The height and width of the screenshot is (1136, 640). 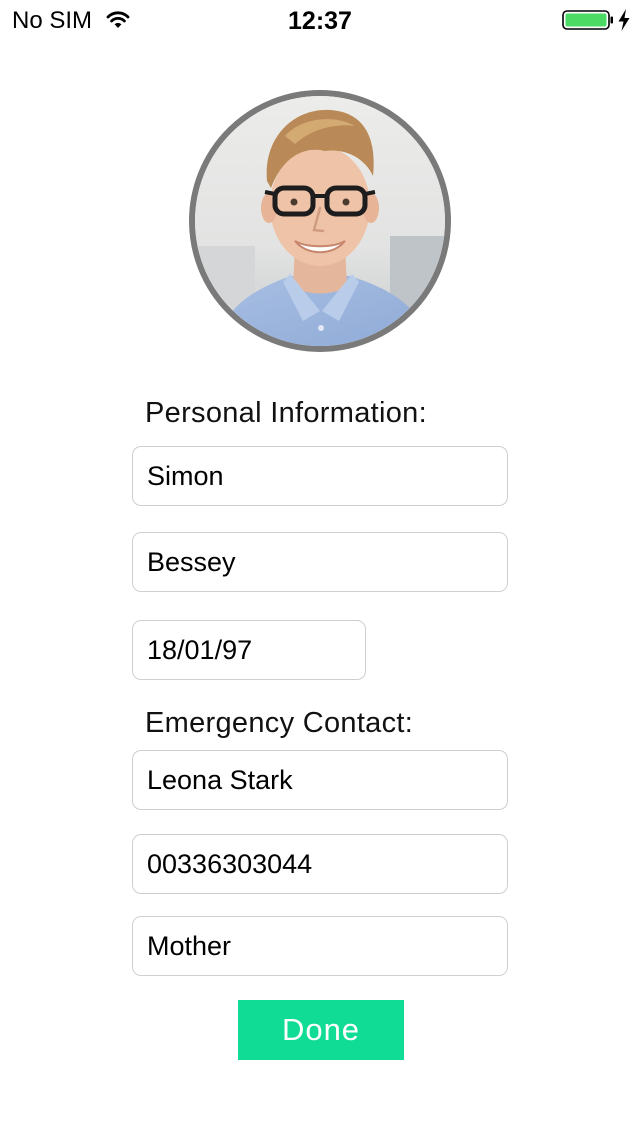 What do you see at coordinates (320, 476) in the screenshot?
I see `first-name-field` at bounding box center [320, 476].